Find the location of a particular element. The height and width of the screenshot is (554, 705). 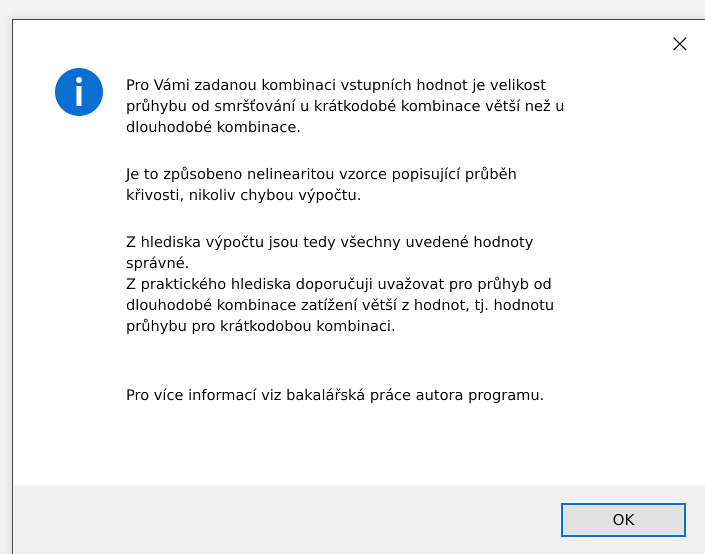

info-icon is located at coordinates (79, 92).